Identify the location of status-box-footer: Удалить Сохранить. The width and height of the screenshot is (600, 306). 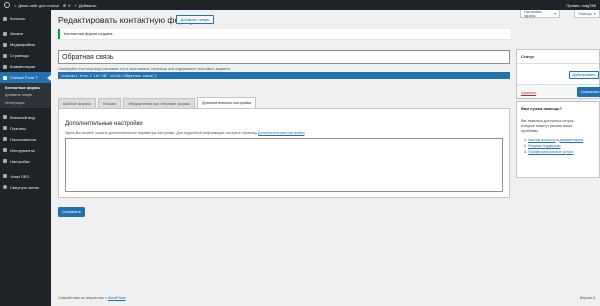
(558, 91).